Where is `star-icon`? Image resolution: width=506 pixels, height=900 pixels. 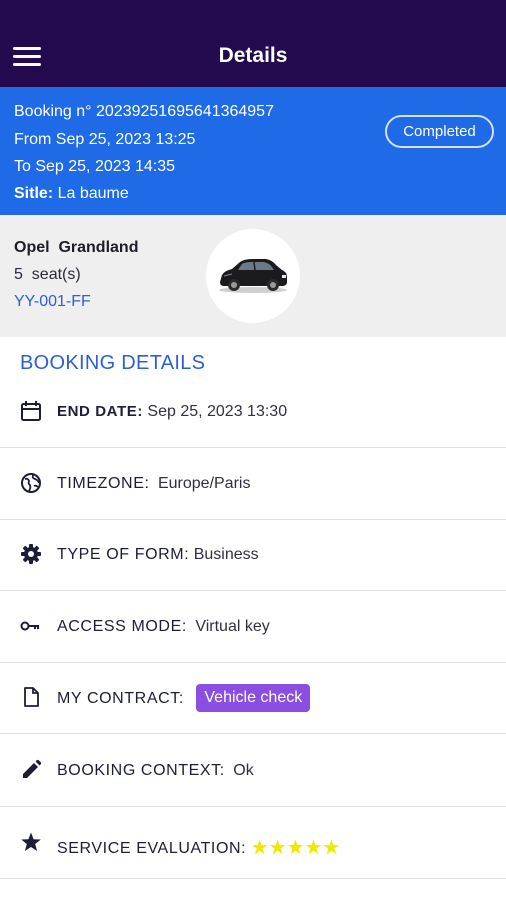
star-icon is located at coordinates (31, 841).